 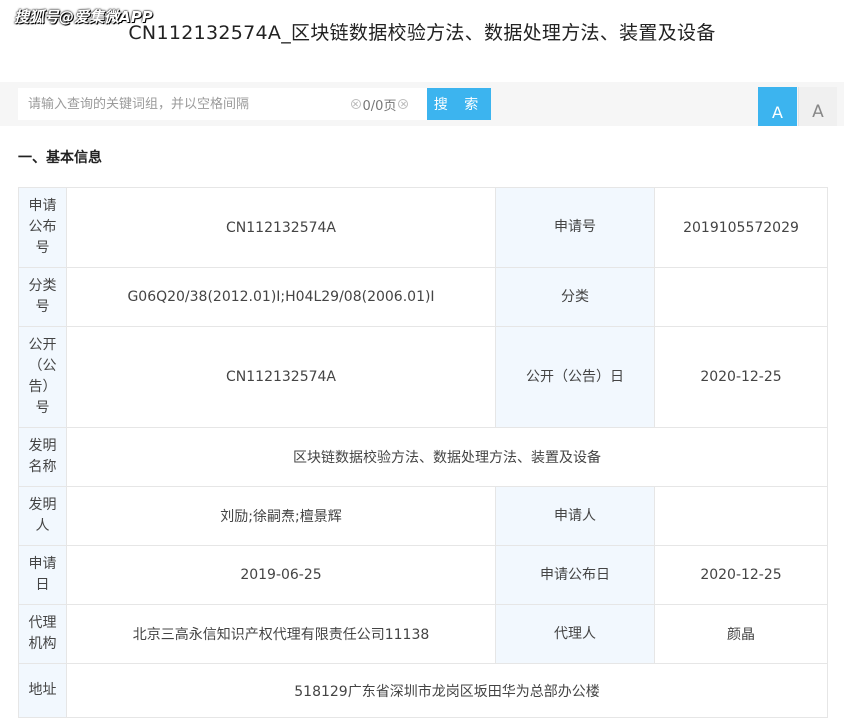 What do you see at coordinates (175, 104) in the screenshot?
I see `search-input` at bounding box center [175, 104].